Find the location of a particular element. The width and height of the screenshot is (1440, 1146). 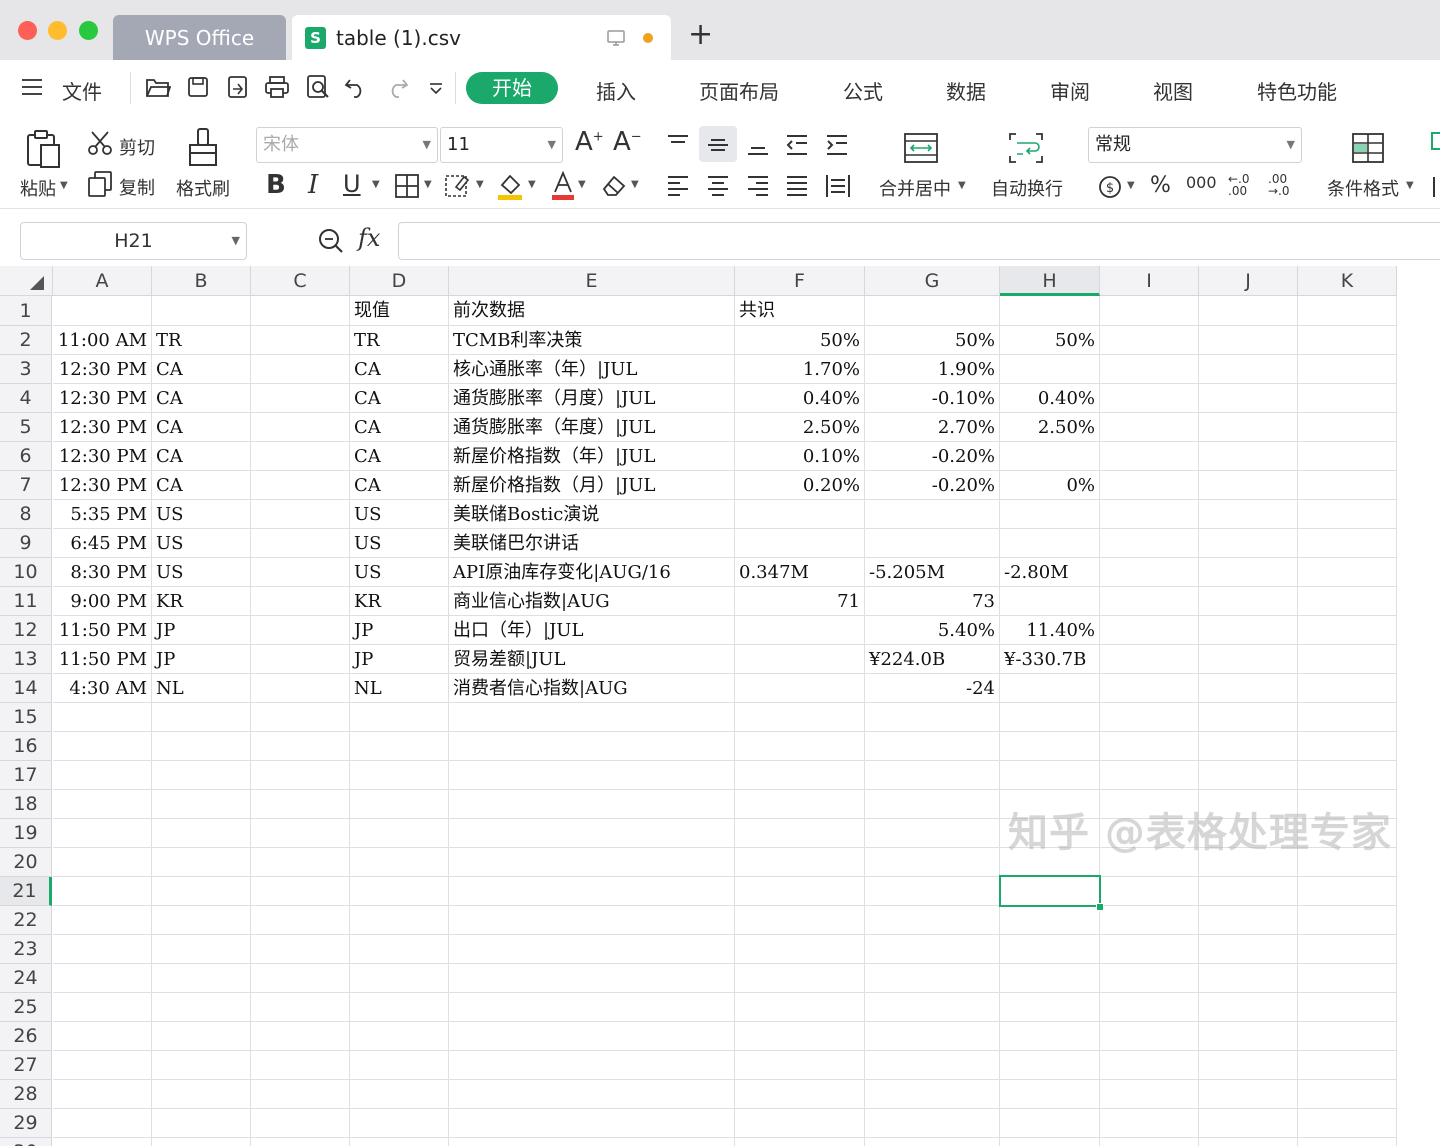

cell-d21 is located at coordinates (399, 891).